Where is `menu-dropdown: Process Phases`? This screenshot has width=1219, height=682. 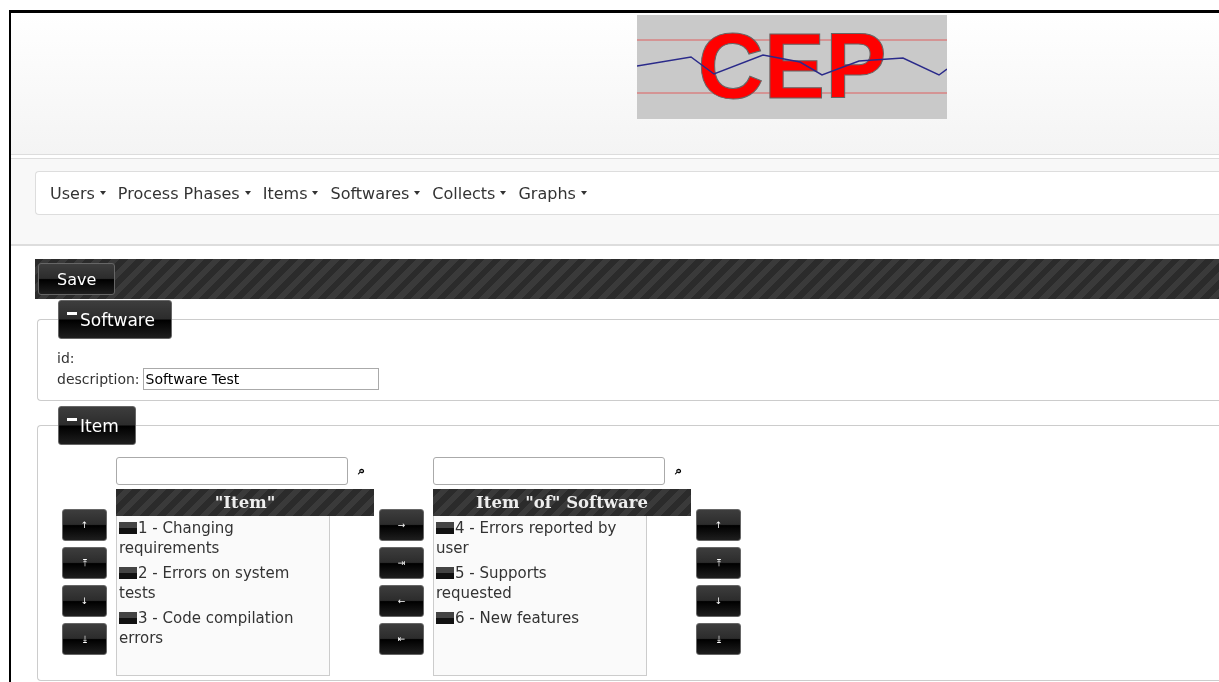 menu-dropdown: Process Phases is located at coordinates (184, 193).